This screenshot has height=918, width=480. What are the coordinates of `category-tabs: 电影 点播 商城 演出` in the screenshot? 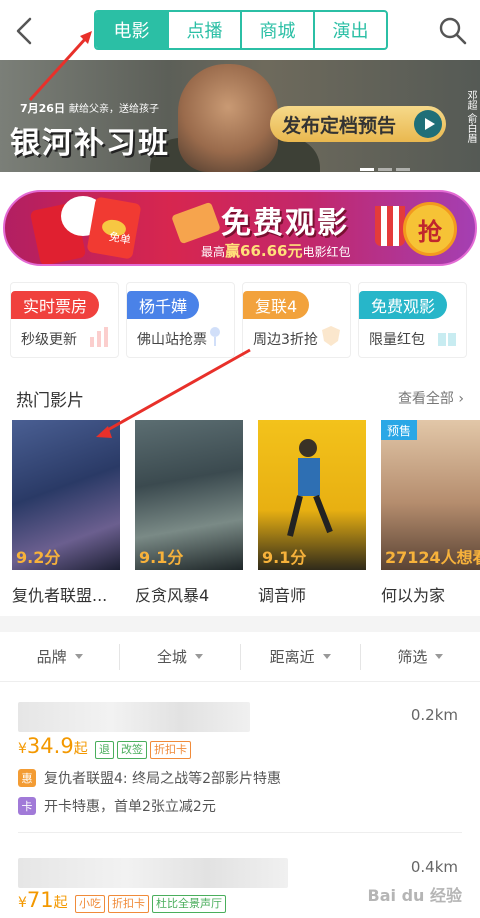 It's located at (241, 30).